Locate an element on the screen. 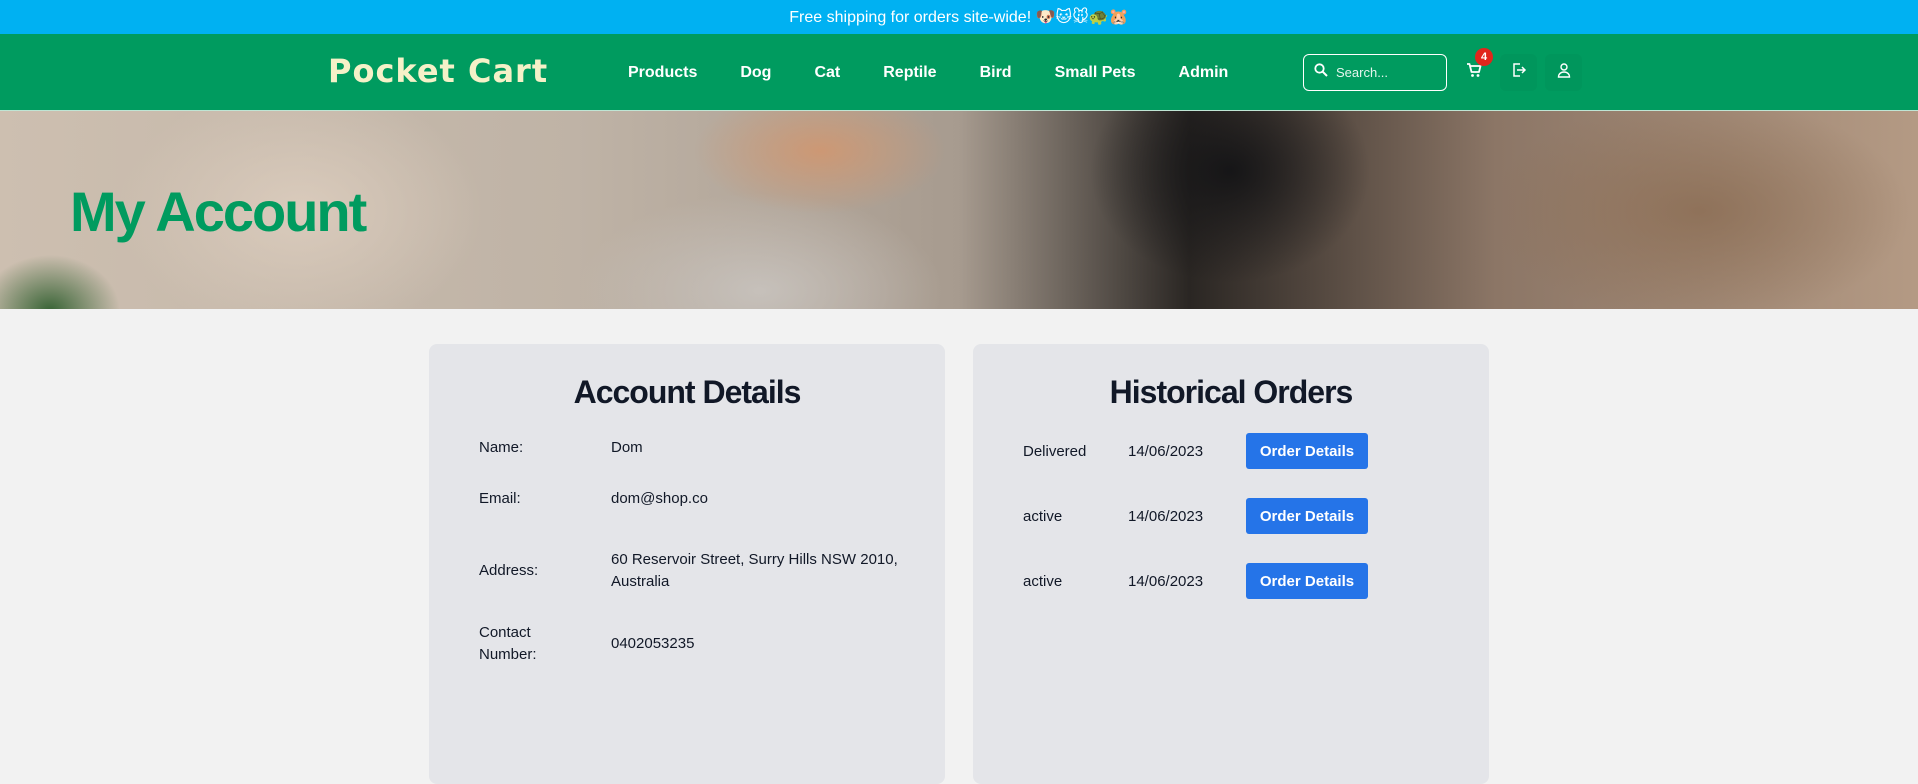  logout-button is located at coordinates (1518, 72).